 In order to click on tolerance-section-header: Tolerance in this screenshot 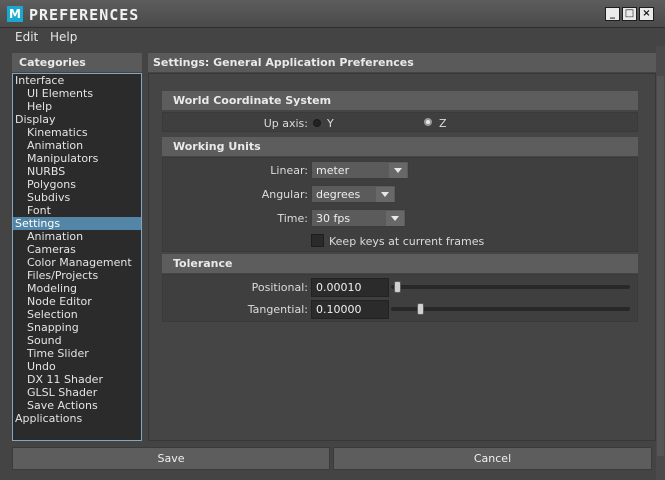, I will do `click(400, 263)`.